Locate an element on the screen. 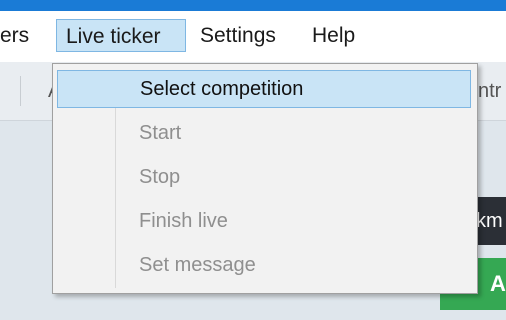 The height and width of the screenshot is (320, 506). menu-item-stop: Stop is located at coordinates (264, 177).